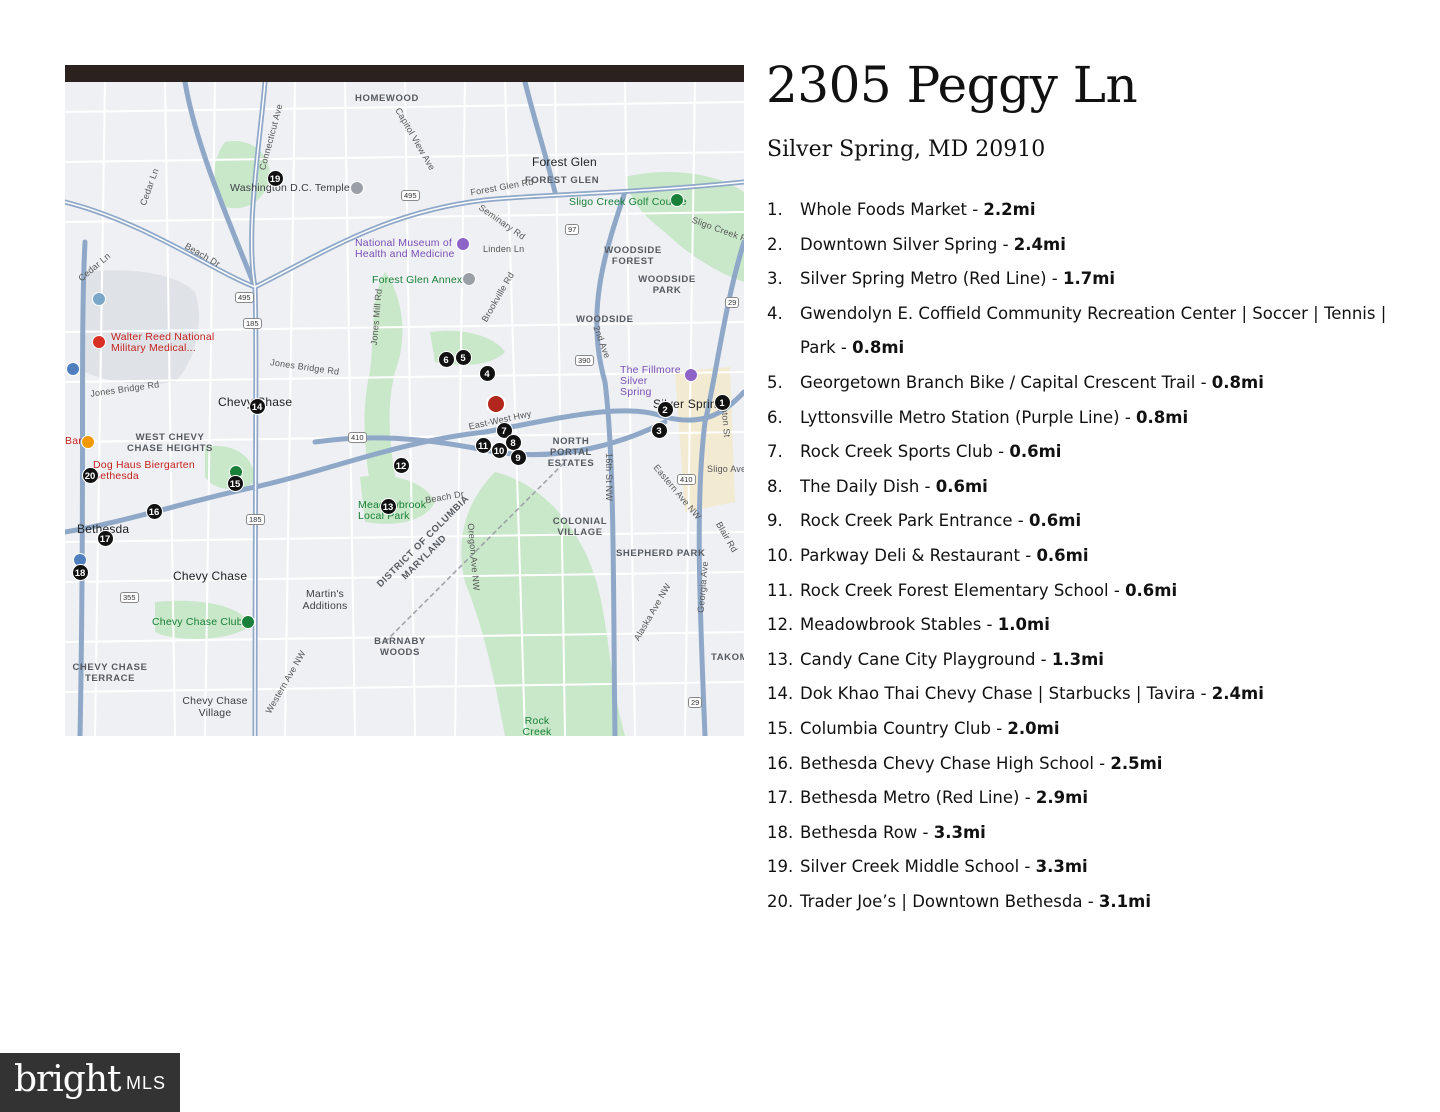 Image resolution: width=1440 pixels, height=1112 pixels. What do you see at coordinates (780, 590) in the screenshot?
I see `list-item-number: 11.` at bounding box center [780, 590].